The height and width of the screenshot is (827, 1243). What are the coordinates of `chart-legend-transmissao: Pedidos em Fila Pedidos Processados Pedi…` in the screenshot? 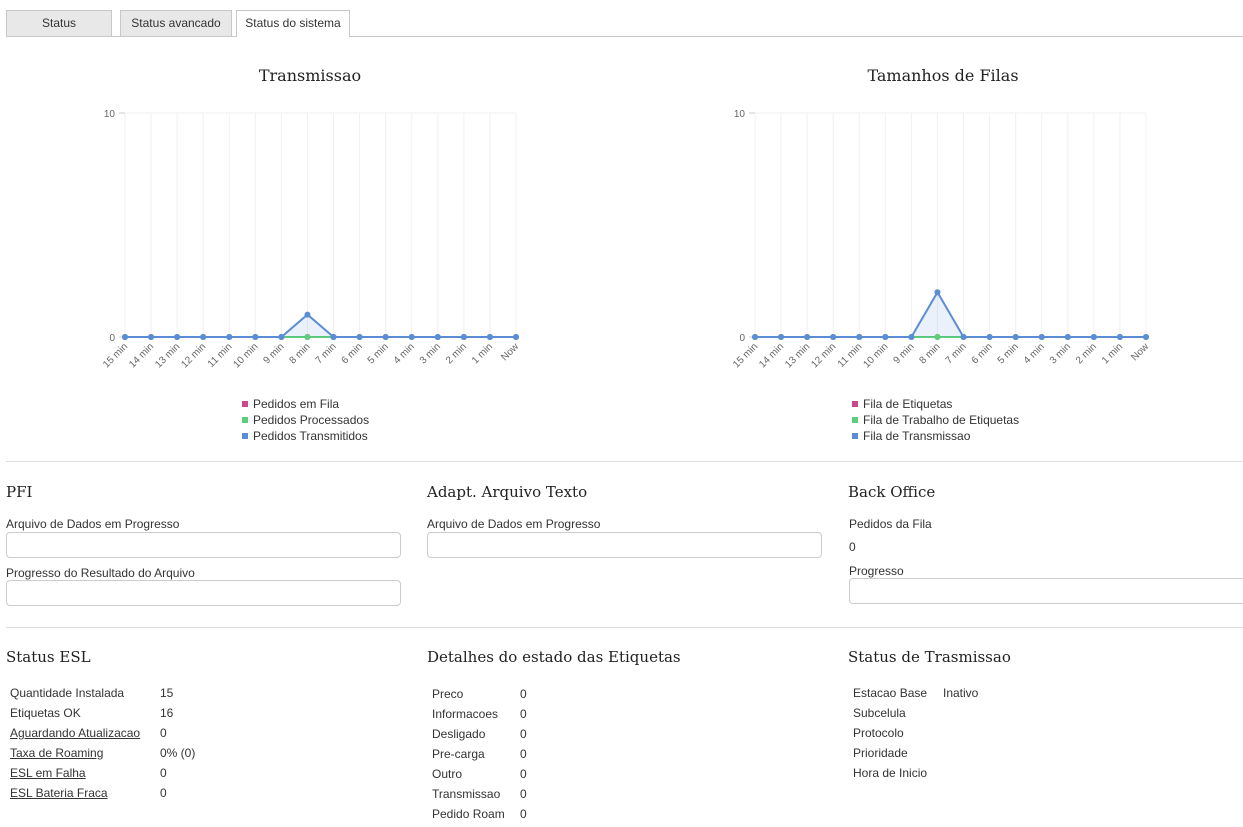 It's located at (305, 420).